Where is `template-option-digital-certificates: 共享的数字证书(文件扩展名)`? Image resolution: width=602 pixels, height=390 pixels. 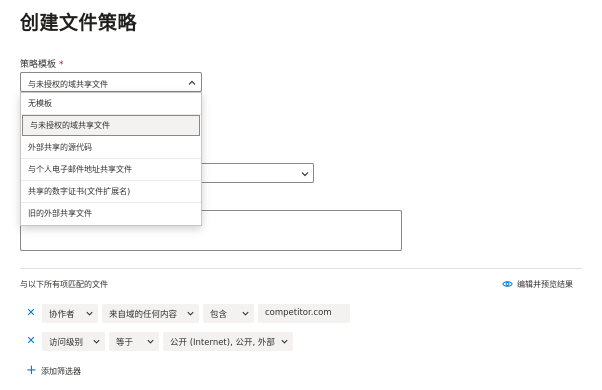 template-option-digital-certificates: 共享的数字证书(文件扩展名) is located at coordinates (111, 192).